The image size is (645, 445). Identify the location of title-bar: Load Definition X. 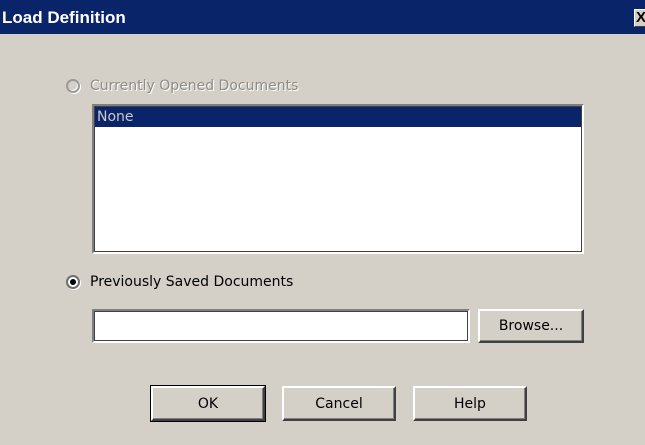
(322, 17).